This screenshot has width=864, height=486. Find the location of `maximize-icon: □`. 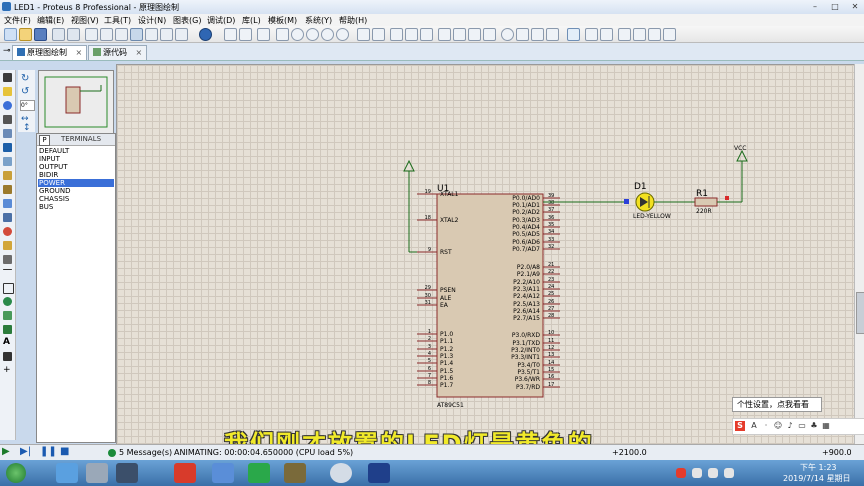

maximize-icon: □ is located at coordinates (835, 6).